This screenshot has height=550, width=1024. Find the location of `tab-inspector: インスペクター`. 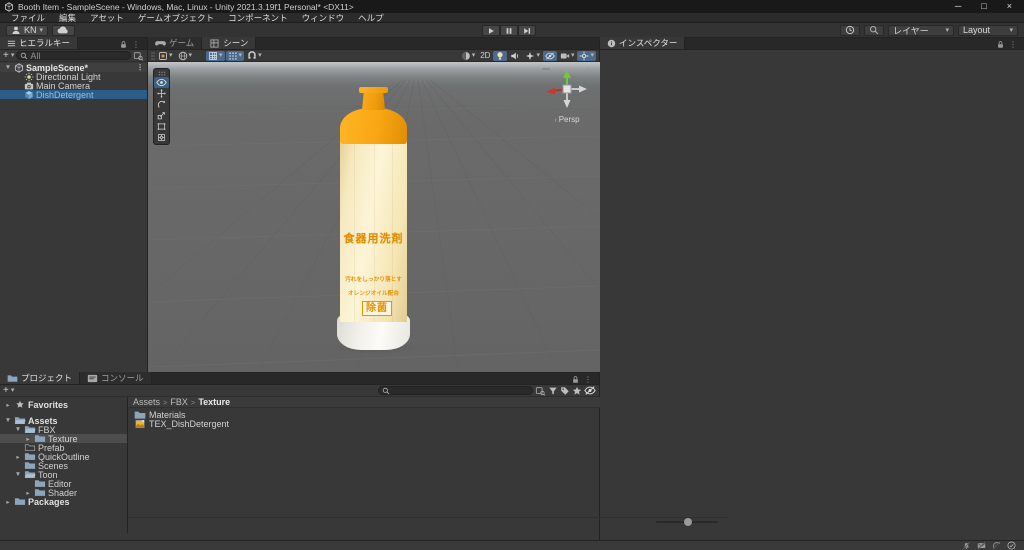

tab-inspector: インスペクター is located at coordinates (643, 43).